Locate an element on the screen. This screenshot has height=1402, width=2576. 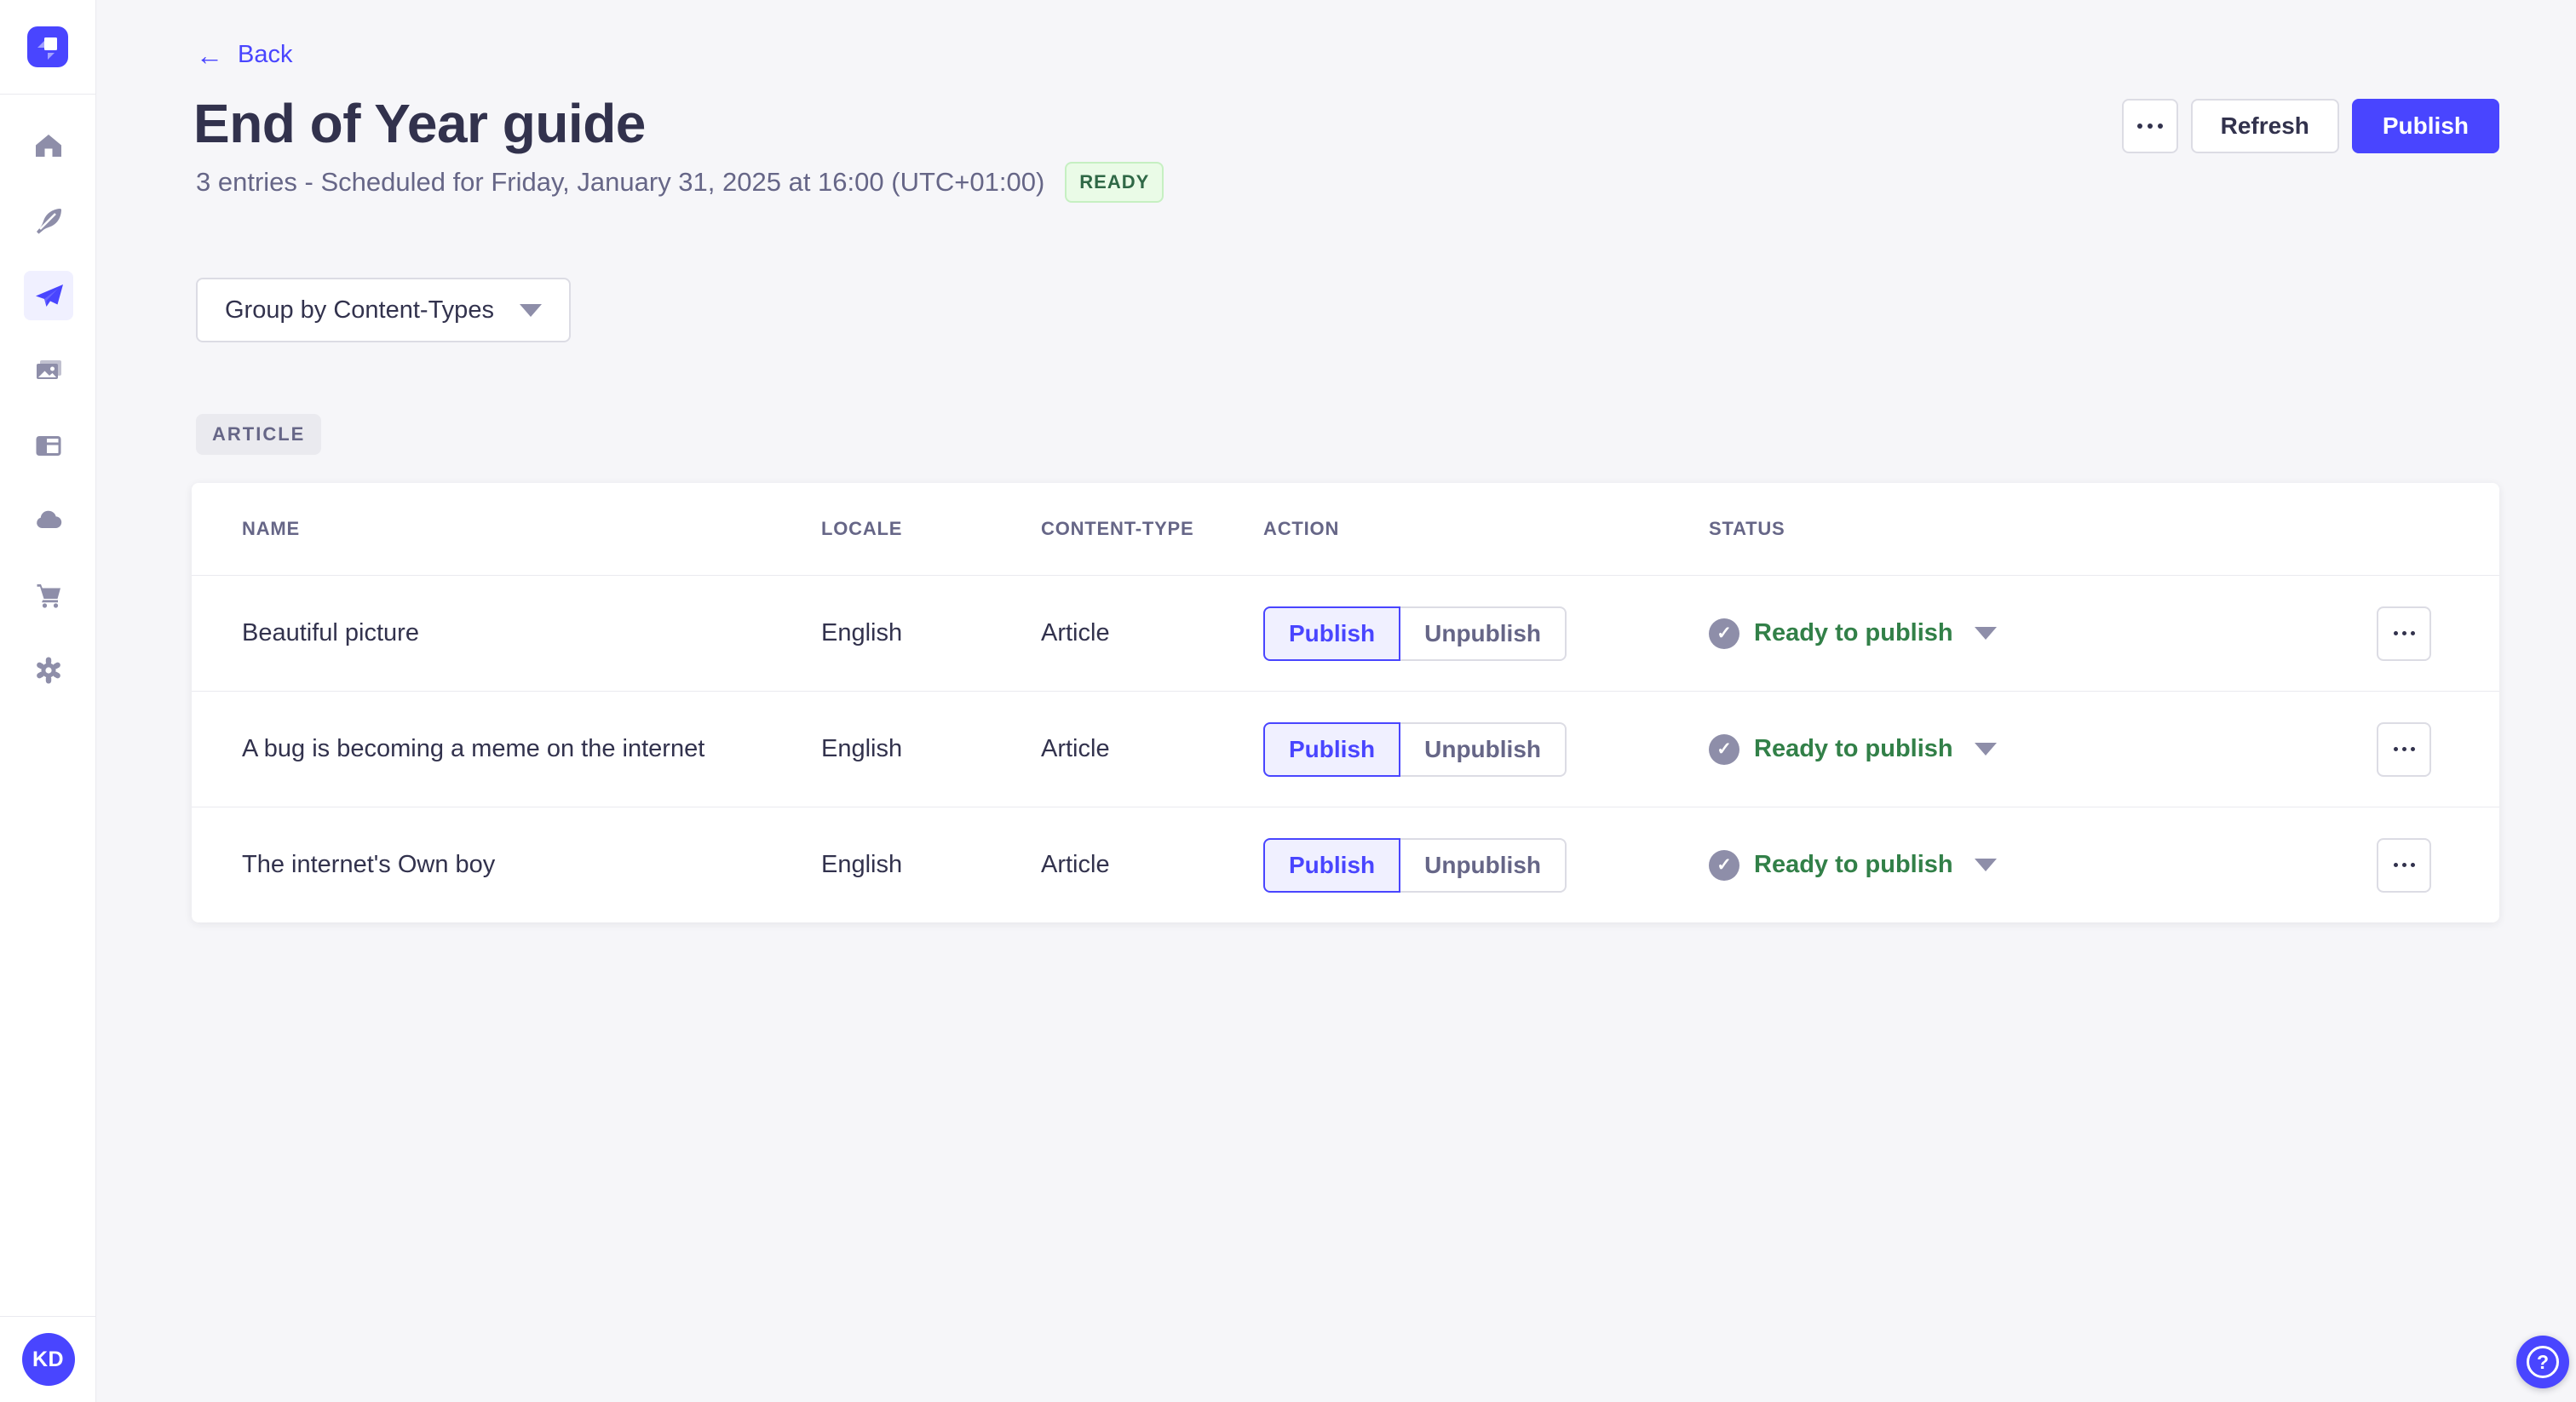
sidebar-item-content-manager is located at coordinates (49, 220).